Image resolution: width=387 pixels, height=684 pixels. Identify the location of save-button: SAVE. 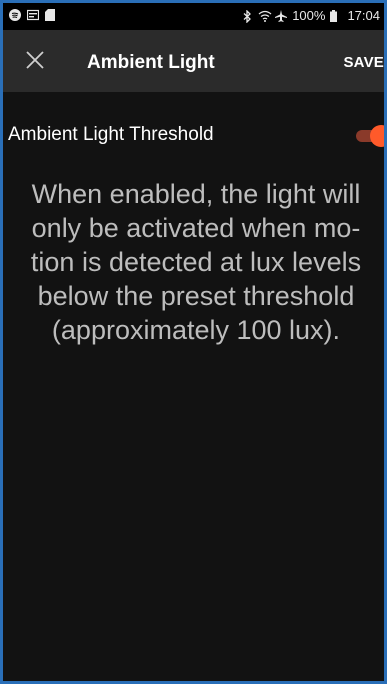
(363, 62).